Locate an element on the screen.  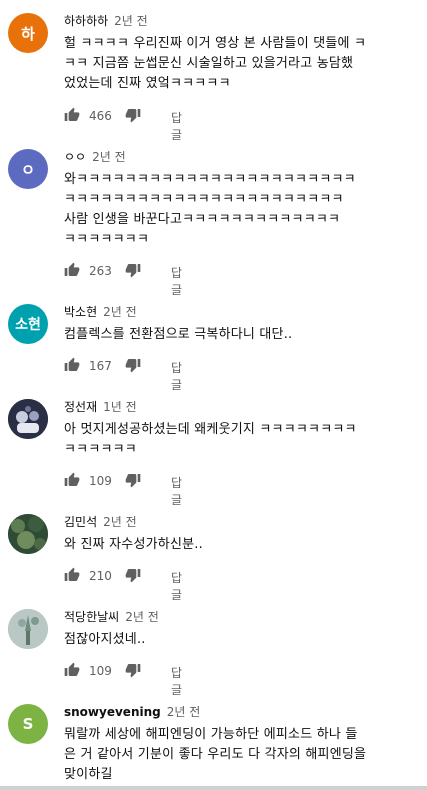
comment-line: ㅋㅋ 지금쯤 눈썹문신 시술일하고 있을거라고 농담했 is located at coordinates (209, 63).